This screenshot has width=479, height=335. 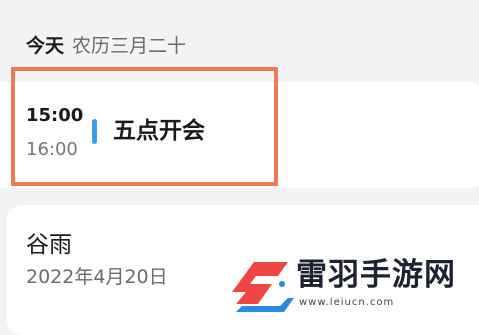 I want to click on today-label: 今天, so click(x=45, y=46).